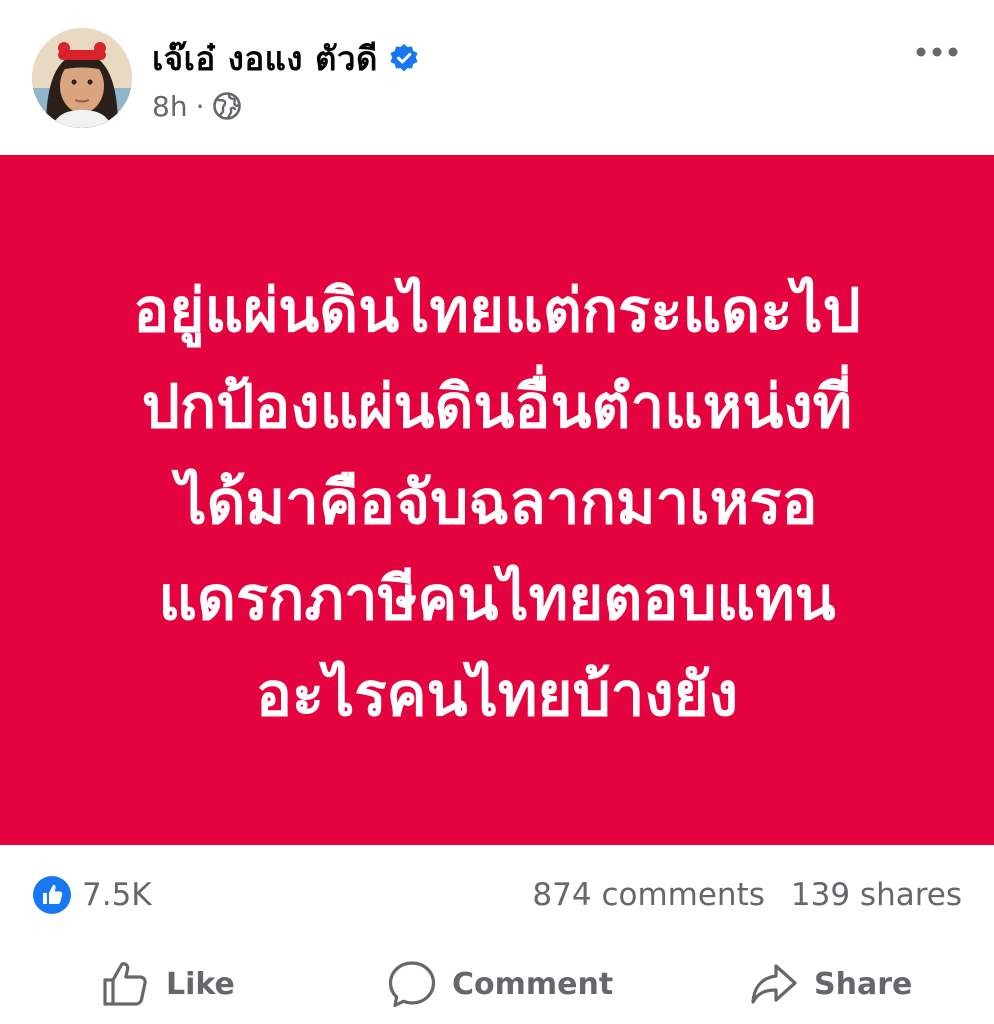 Image resolution: width=994 pixels, height=1024 pixels. I want to click on like-count: 7.5K, so click(117, 895).